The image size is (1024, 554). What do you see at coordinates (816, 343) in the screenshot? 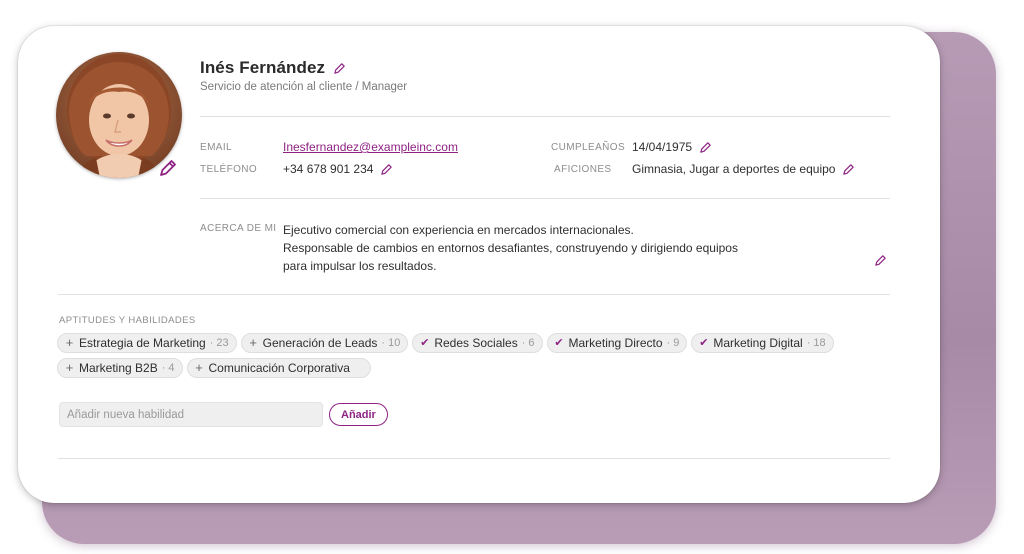
I see `skill-endorsement-count: 18` at bounding box center [816, 343].